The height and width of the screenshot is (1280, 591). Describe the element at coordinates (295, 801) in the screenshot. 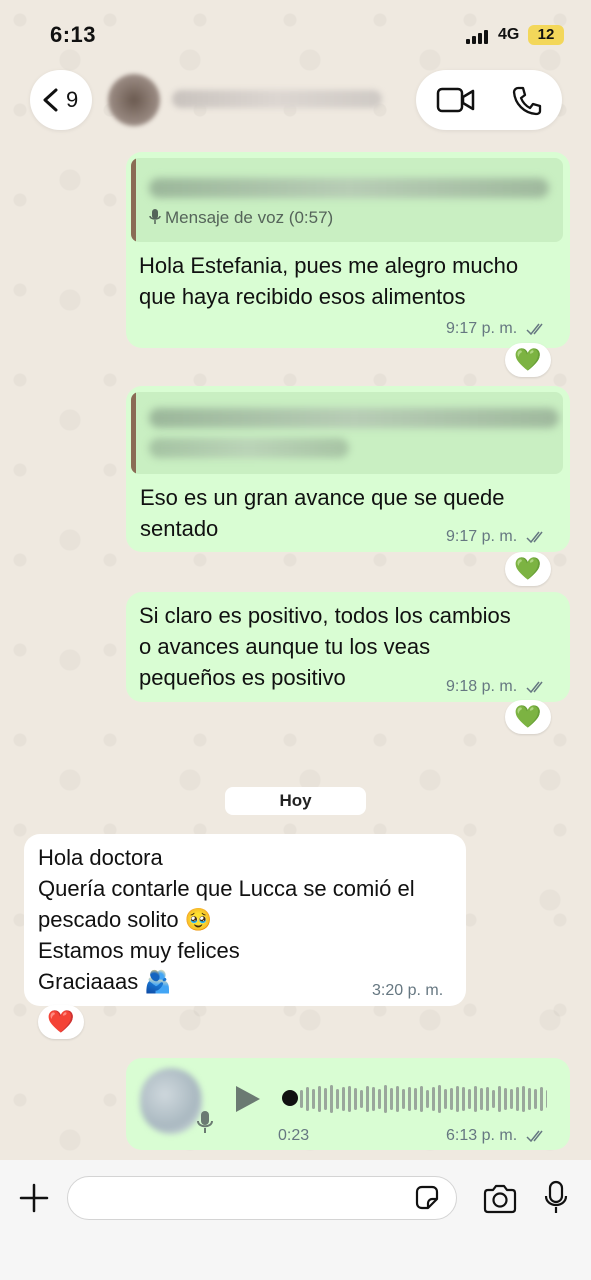

I see `date-separator: Hoy` at that location.